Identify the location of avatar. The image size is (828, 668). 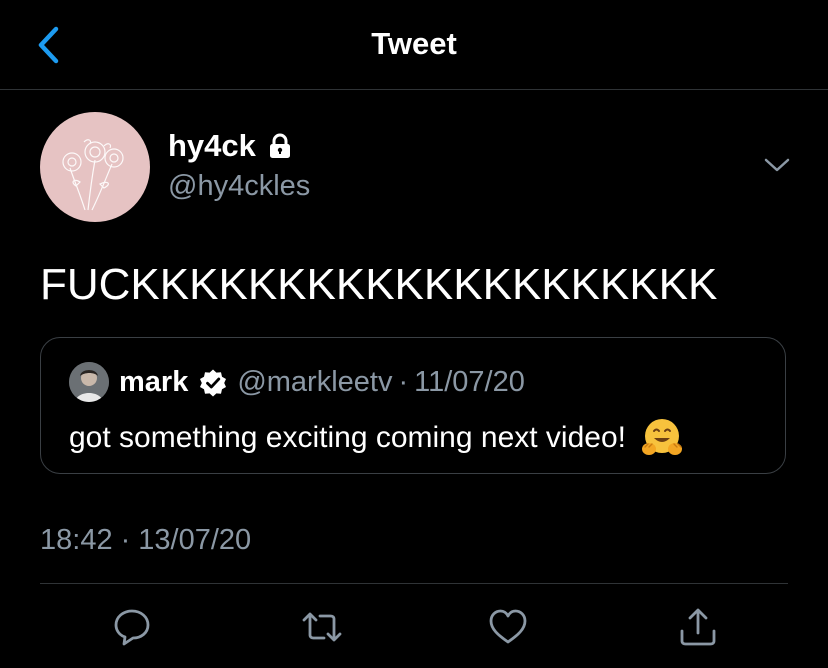
(95, 167).